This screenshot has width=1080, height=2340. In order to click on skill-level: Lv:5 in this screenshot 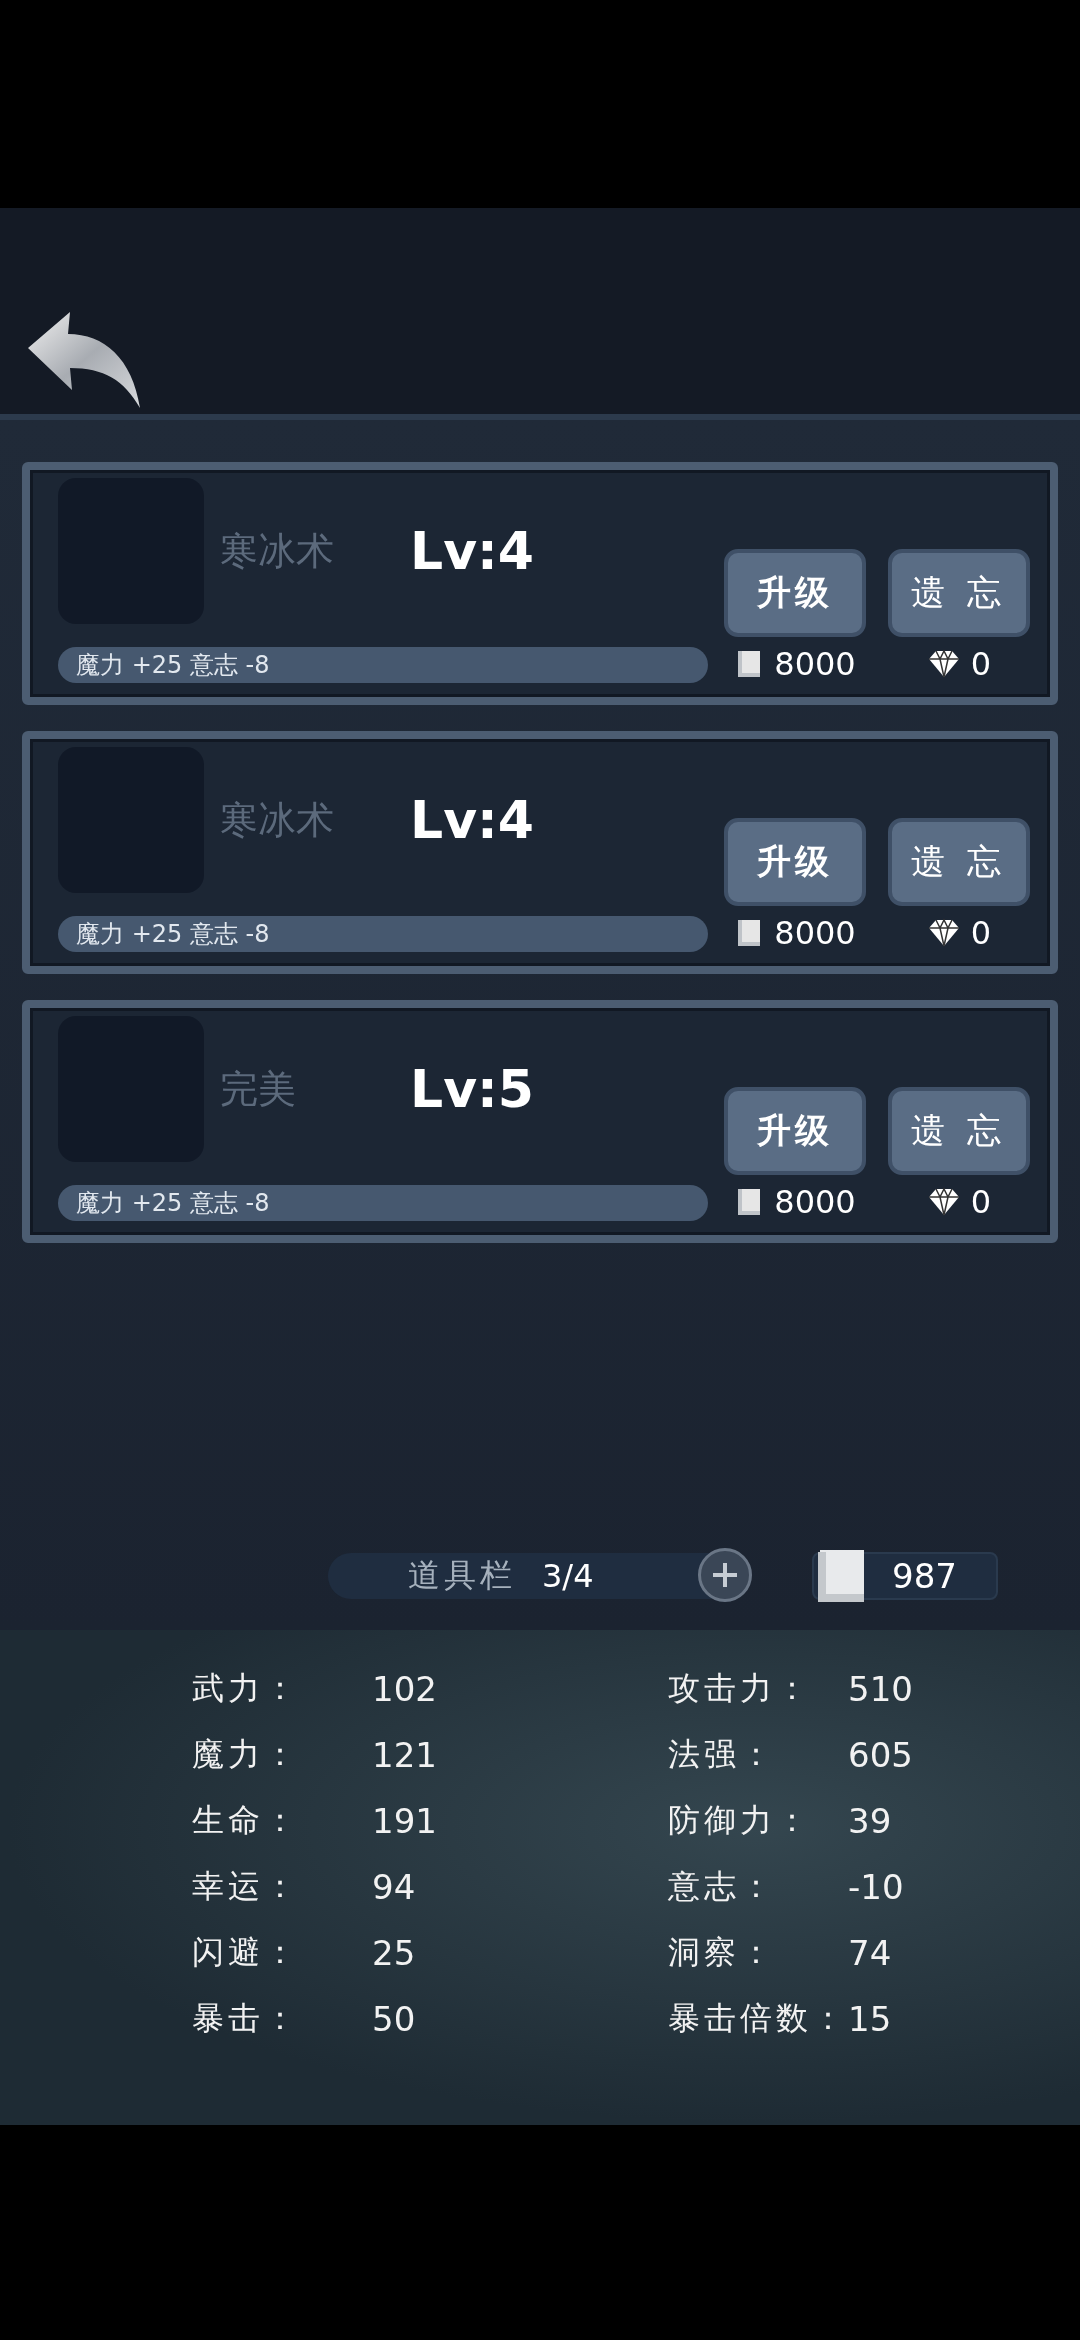, I will do `click(472, 1089)`.